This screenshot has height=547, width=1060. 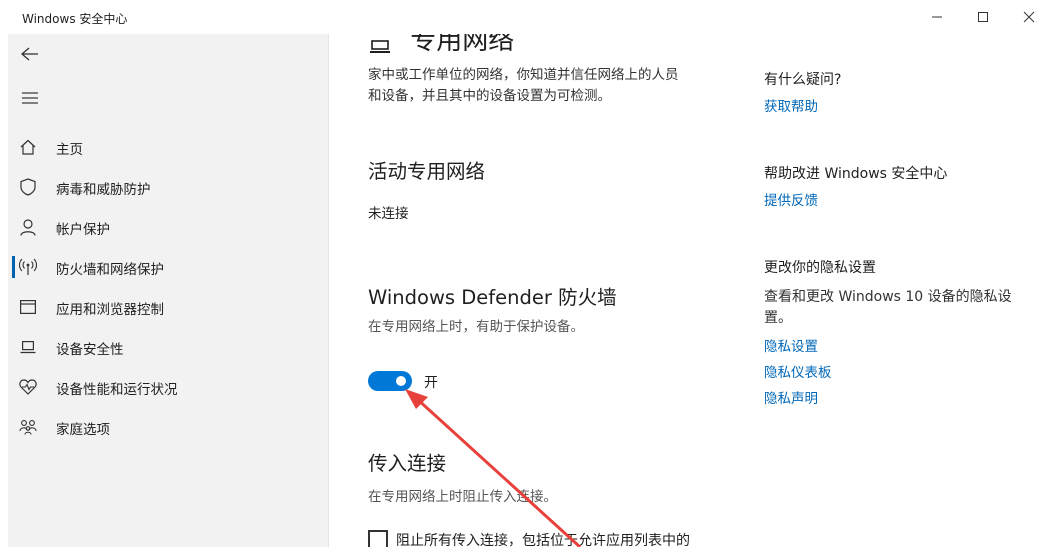 I want to click on privacy-title: 更改你的隐私设置, so click(x=820, y=268).